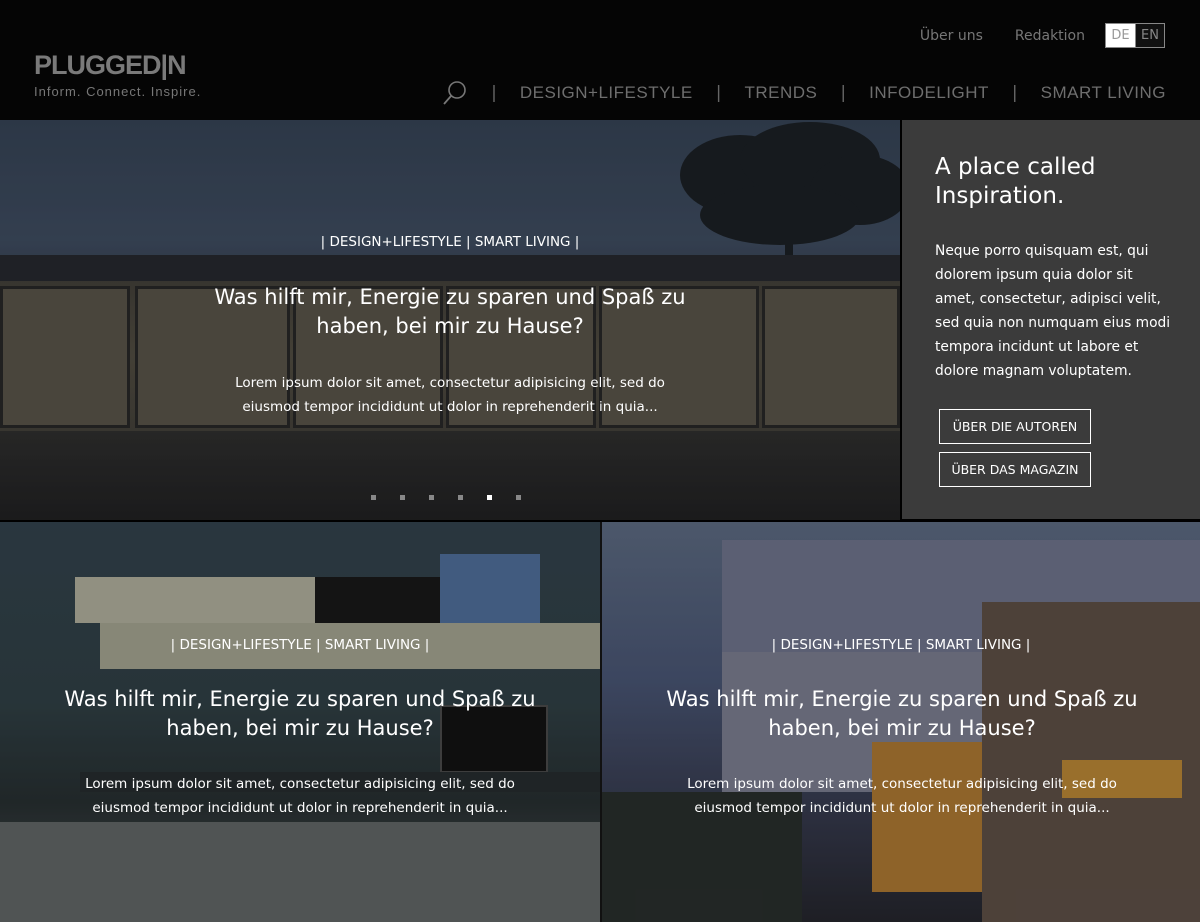  Describe the element at coordinates (951, 36) in the screenshot. I see `about-link: Über uns` at that location.